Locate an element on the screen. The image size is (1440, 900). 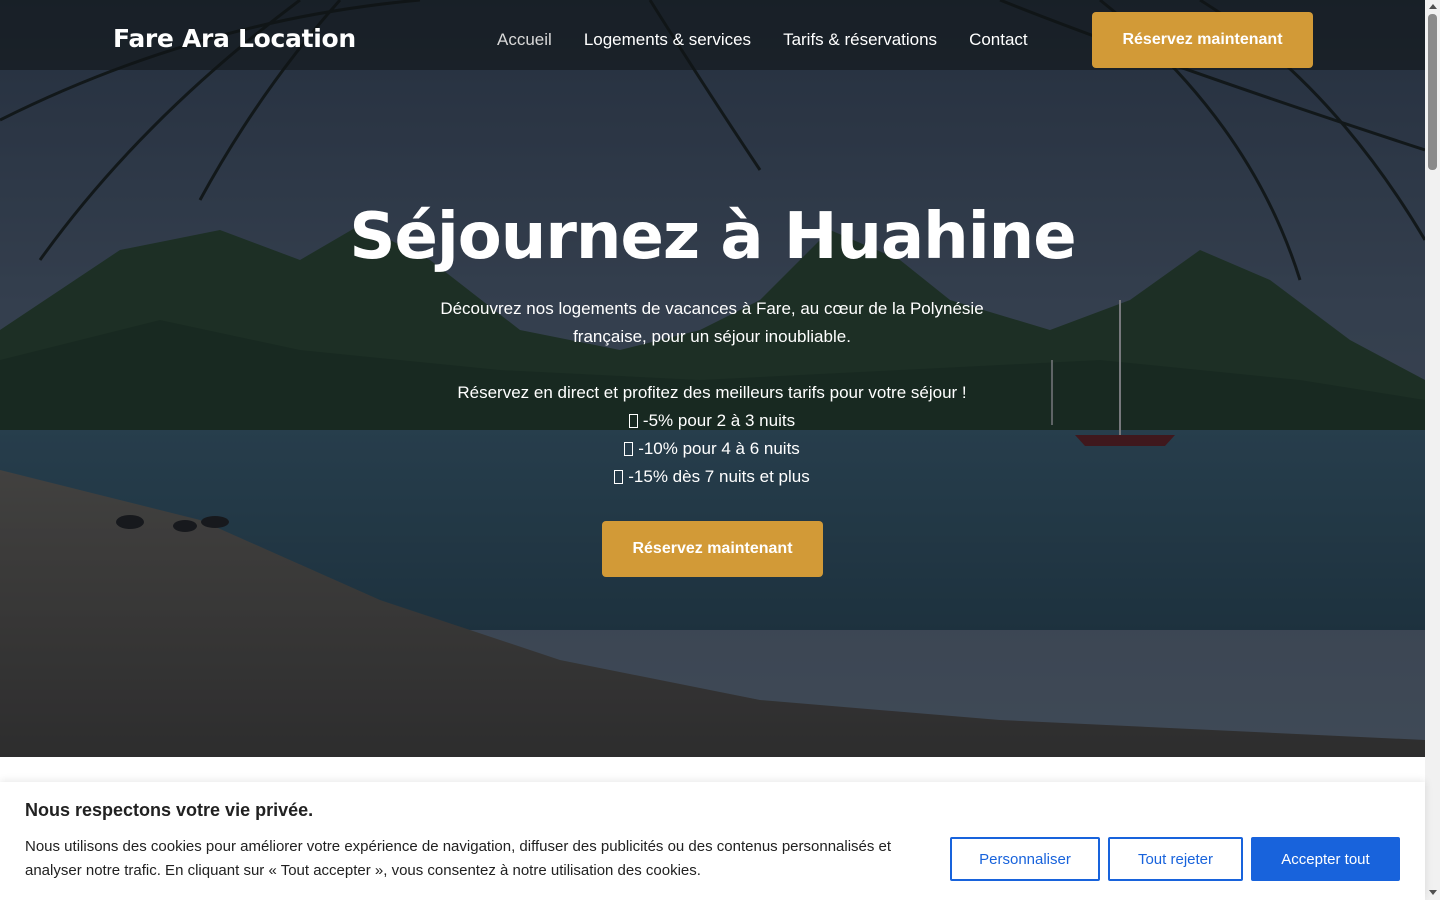
nav-item-accueil: Accueil is located at coordinates (524, 40).